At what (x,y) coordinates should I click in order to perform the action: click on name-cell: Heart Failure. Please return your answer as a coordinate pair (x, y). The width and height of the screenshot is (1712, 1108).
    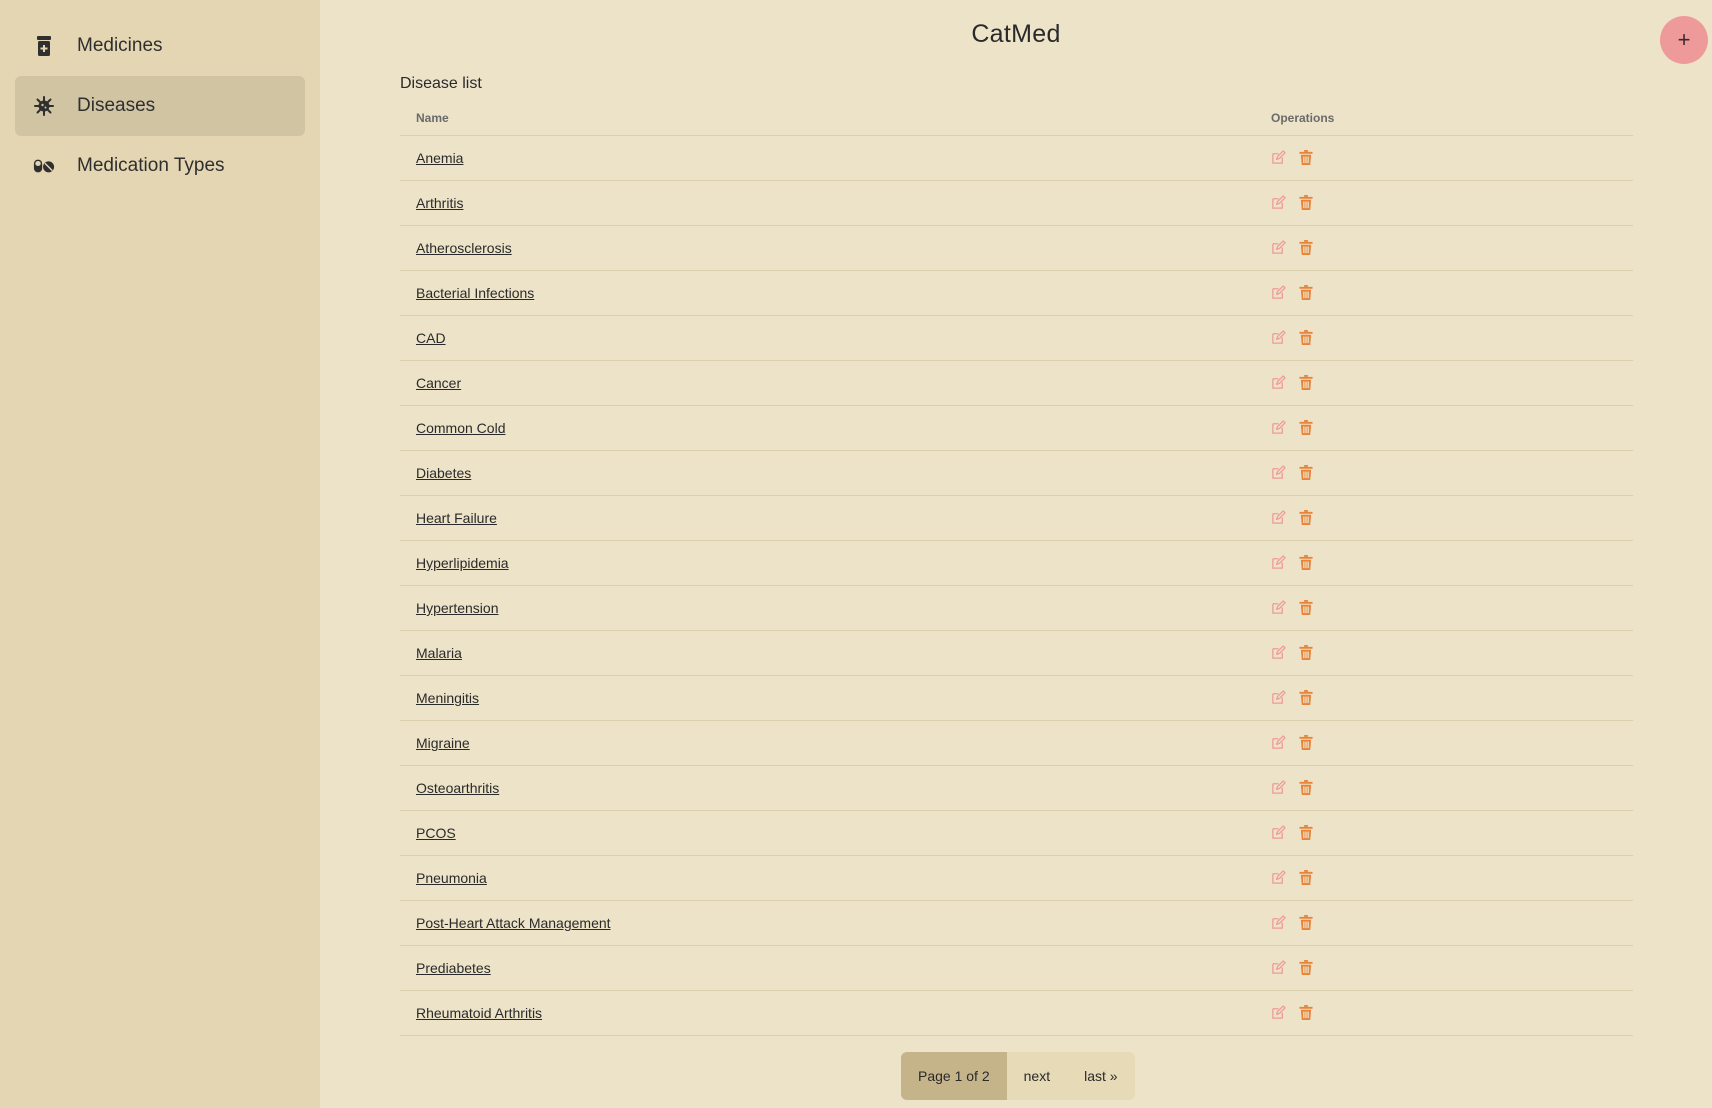
    Looking at the image, I should click on (835, 518).